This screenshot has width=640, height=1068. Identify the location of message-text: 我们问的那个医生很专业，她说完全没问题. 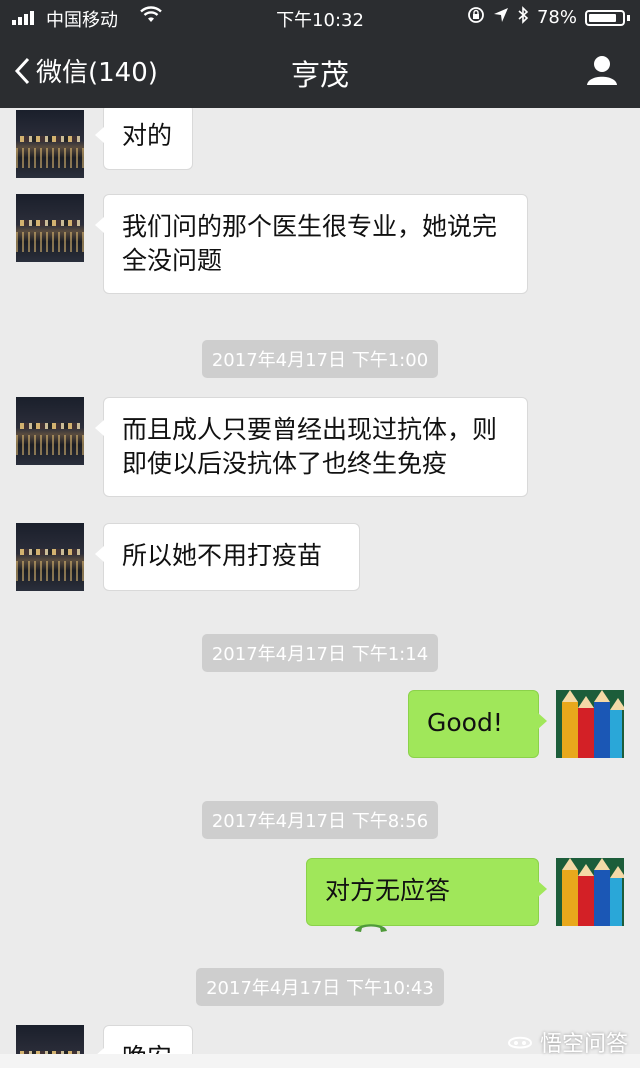
(310, 243).